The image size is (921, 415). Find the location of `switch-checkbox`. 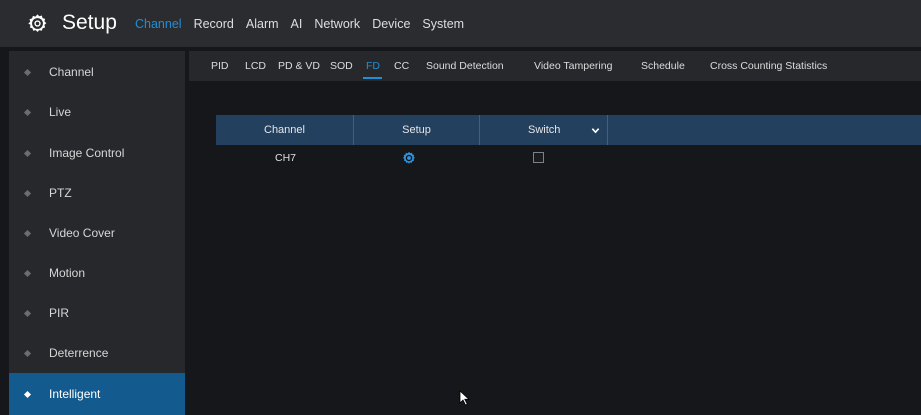

switch-checkbox is located at coordinates (538, 157).